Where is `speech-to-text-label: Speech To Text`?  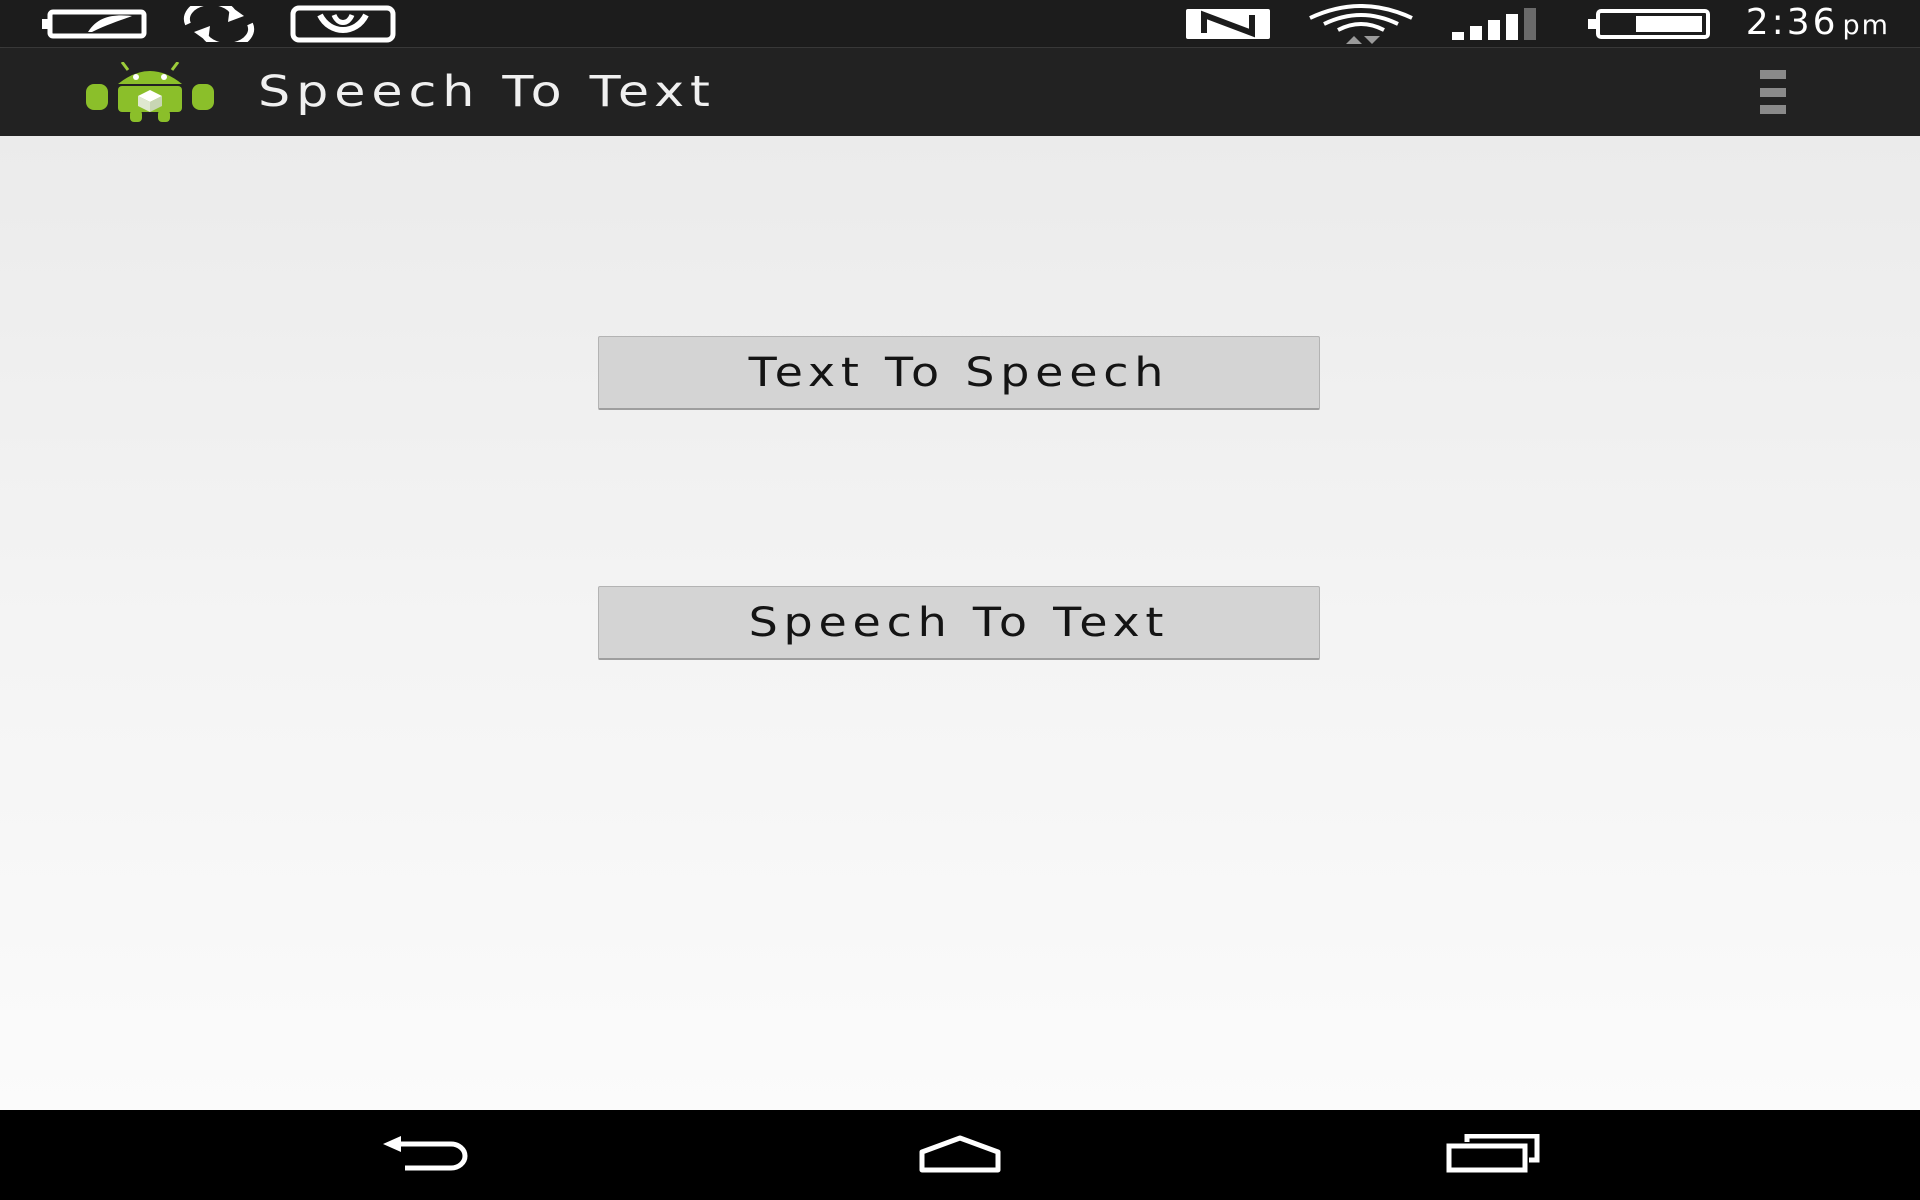 speech-to-text-label: Speech To Text is located at coordinates (959, 623).